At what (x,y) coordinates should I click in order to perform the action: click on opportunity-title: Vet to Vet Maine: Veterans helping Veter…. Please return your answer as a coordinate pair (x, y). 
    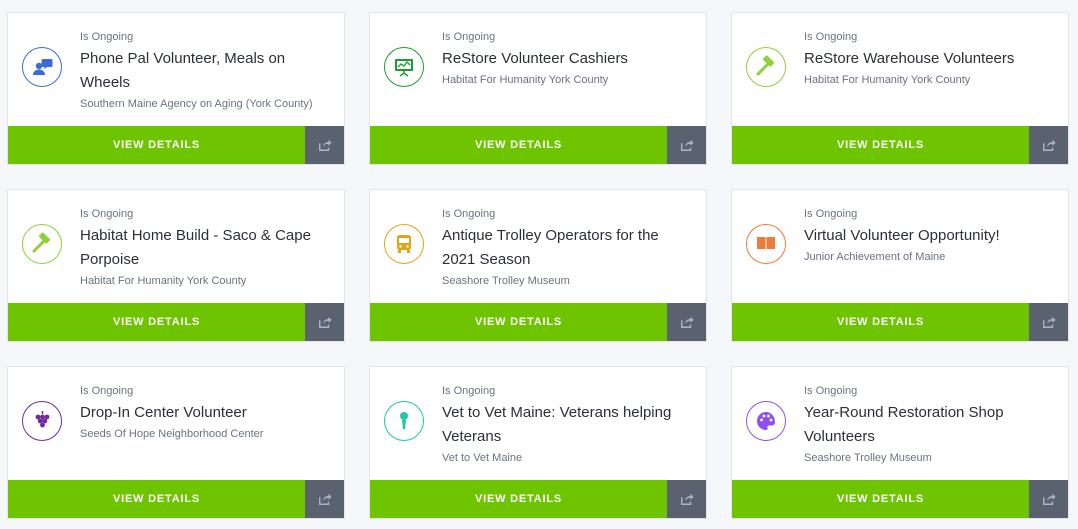
    Looking at the image, I should click on (569, 425).